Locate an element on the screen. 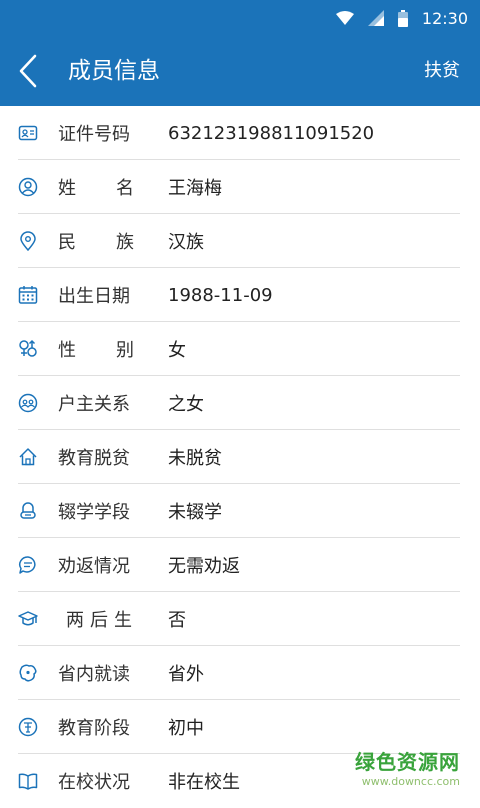 This screenshot has height=808, width=480. home-icon is located at coordinates (28, 457).